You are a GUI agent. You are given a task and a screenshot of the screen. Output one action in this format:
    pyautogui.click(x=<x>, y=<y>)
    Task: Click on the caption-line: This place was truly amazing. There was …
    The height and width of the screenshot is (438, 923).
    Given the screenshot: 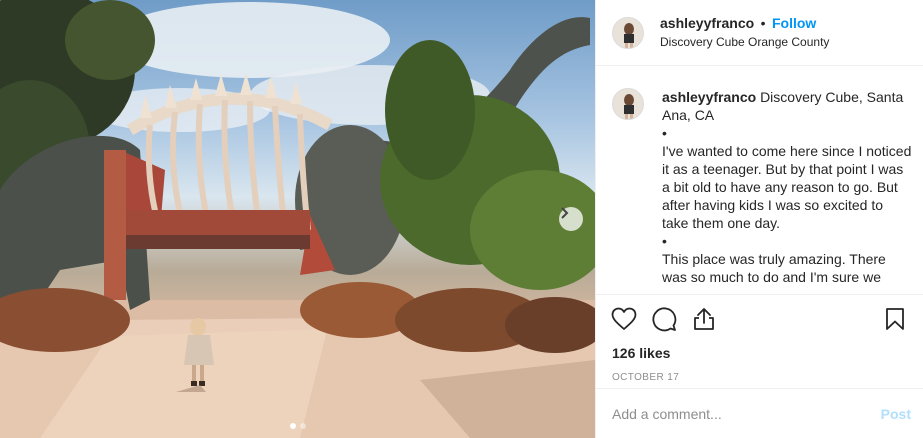 What is the action you would take?
    pyautogui.click(x=774, y=267)
    